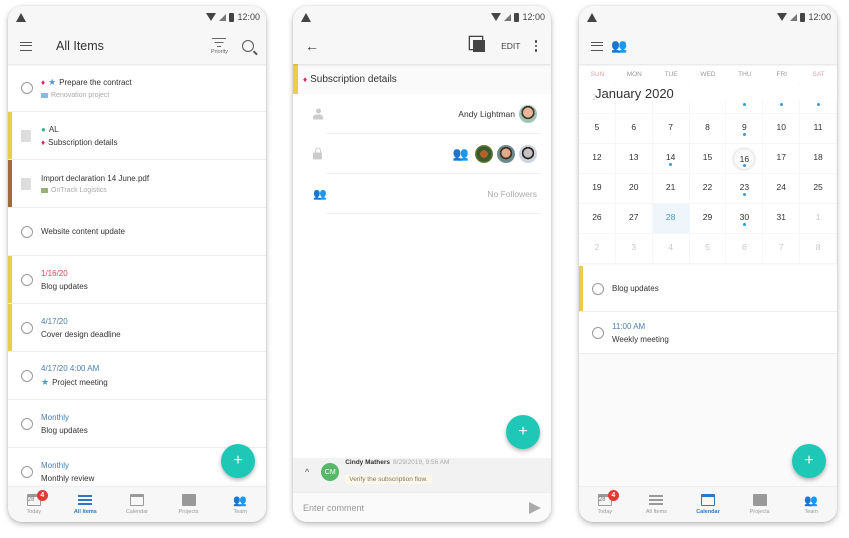 This screenshot has height=538, width=849. Describe the element at coordinates (597, 249) in the screenshot. I see `calendar-day: 2` at that location.